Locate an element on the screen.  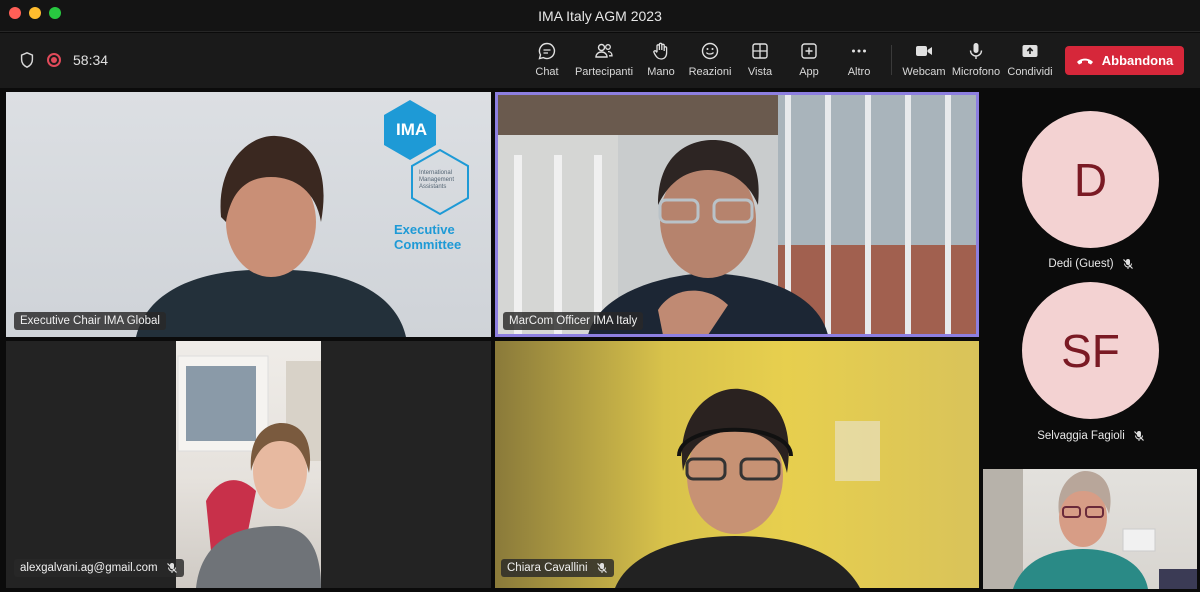
participant-name: MarCom Officer IMA Italy is located at coordinates (573, 321).